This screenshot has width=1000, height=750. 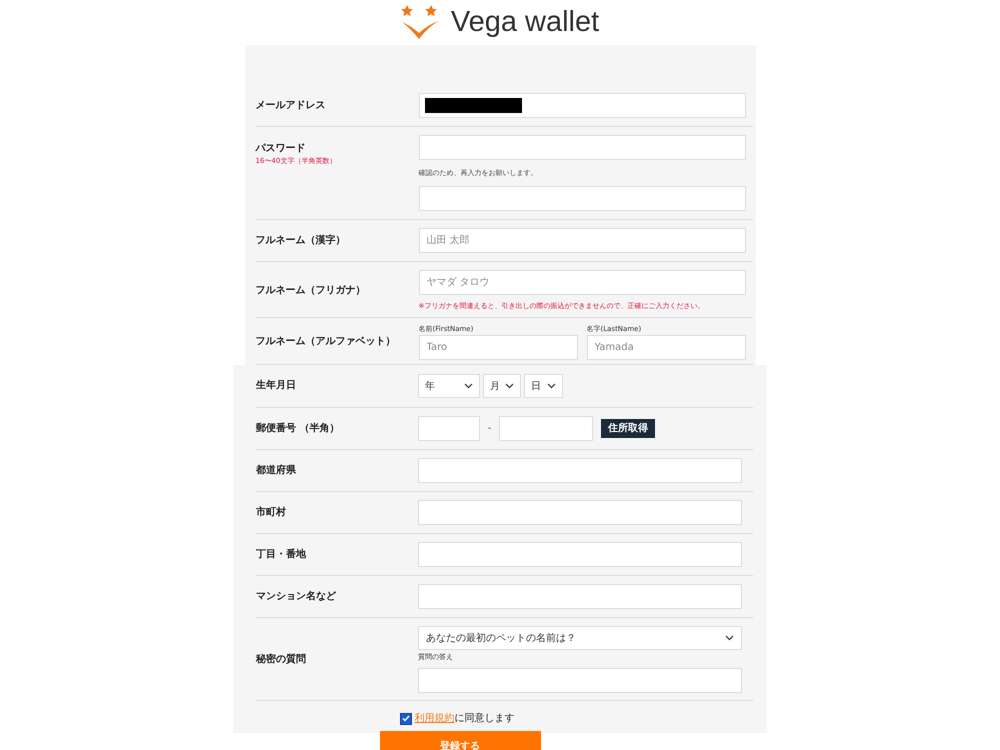 I want to click on field-label: メールアドレス, so click(x=291, y=106).